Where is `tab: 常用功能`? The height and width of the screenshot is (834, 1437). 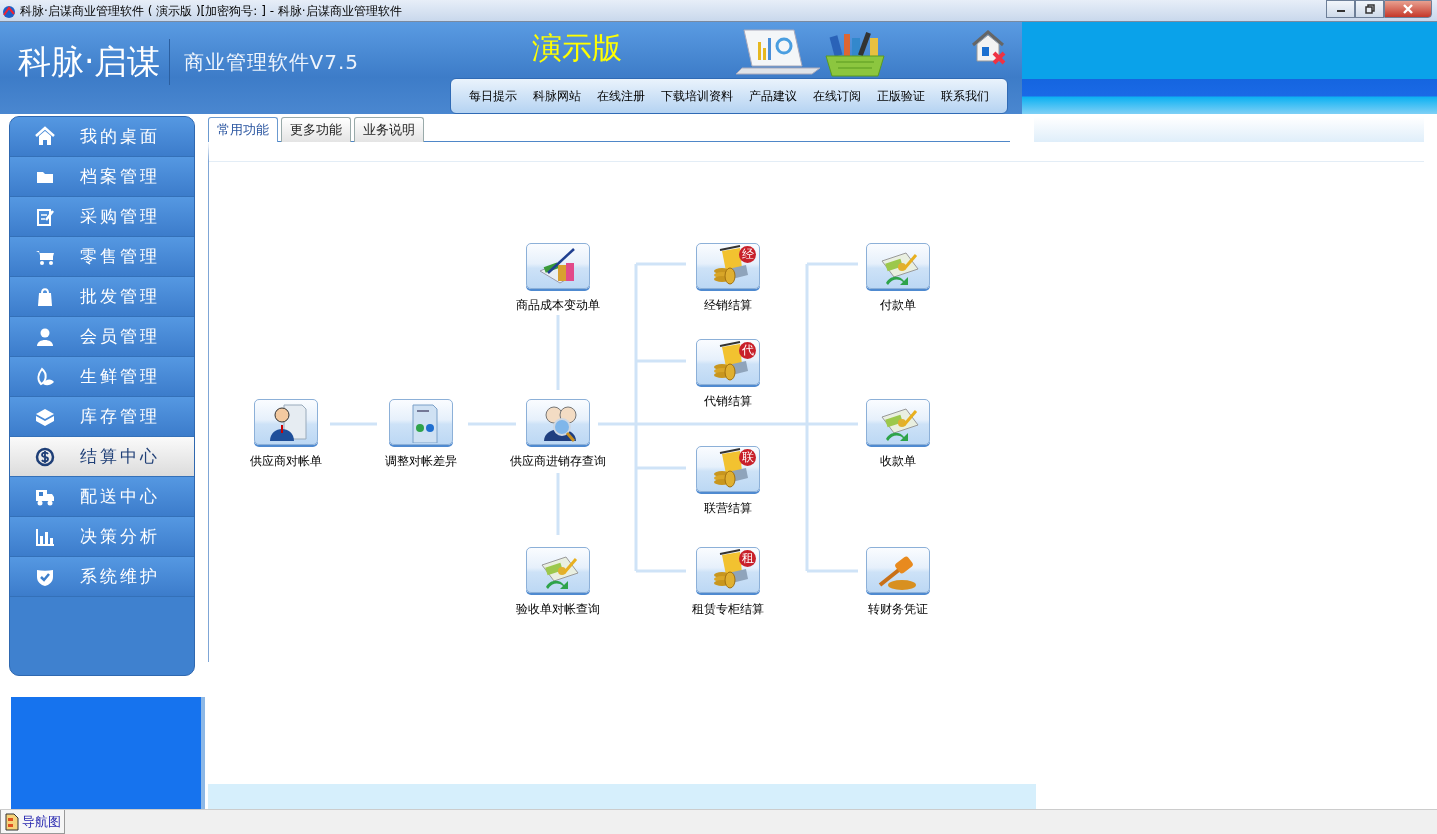
tab: 常用功能 is located at coordinates (243, 130).